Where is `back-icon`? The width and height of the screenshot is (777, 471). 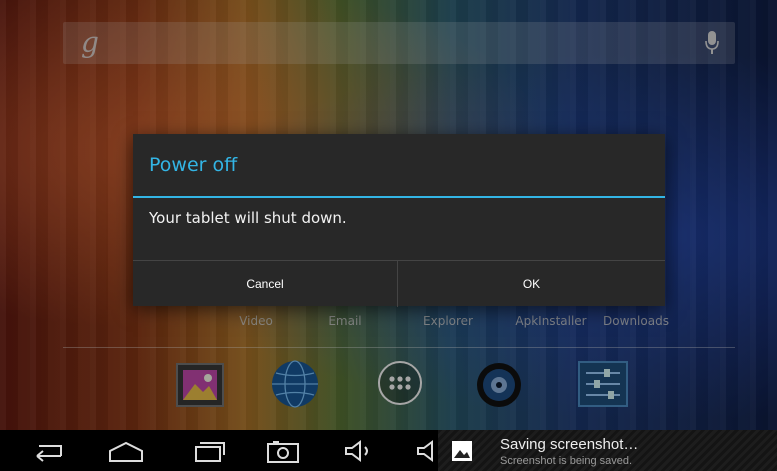 back-icon is located at coordinates (47, 451).